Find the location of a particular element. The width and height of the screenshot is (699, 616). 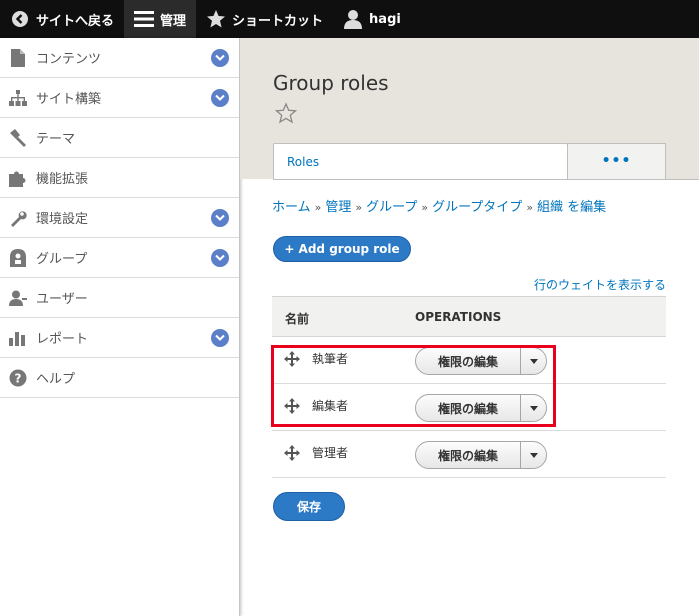

tab-roles: Roles is located at coordinates (420, 161).